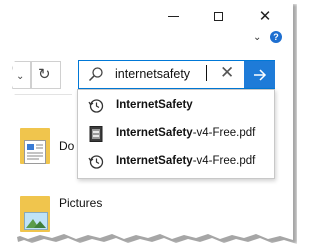 The height and width of the screenshot is (245, 320). Describe the element at coordinates (36, 221) in the screenshot. I see `picture-icon` at that location.